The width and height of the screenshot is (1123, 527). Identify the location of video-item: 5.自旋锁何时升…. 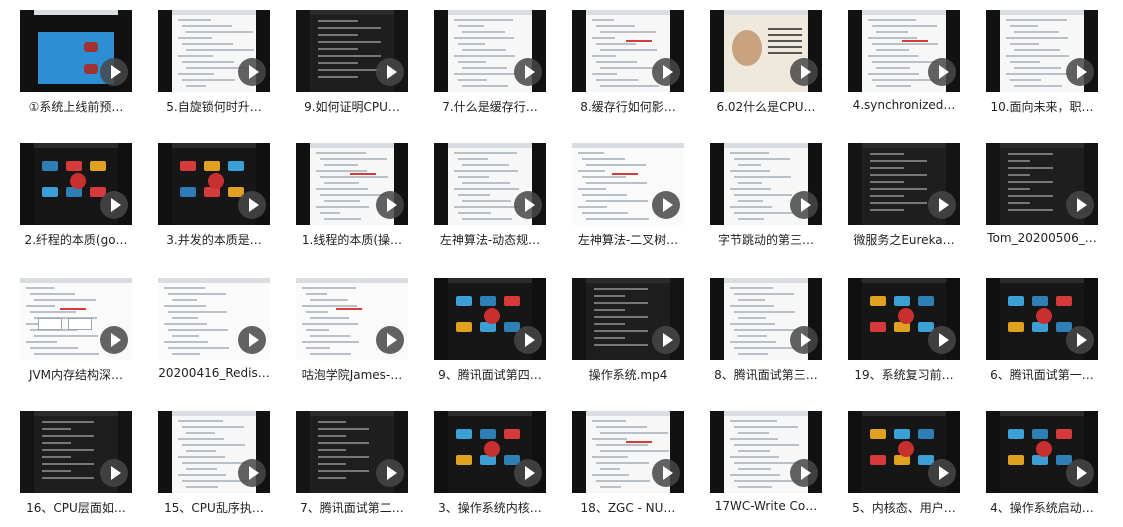
(214, 62).